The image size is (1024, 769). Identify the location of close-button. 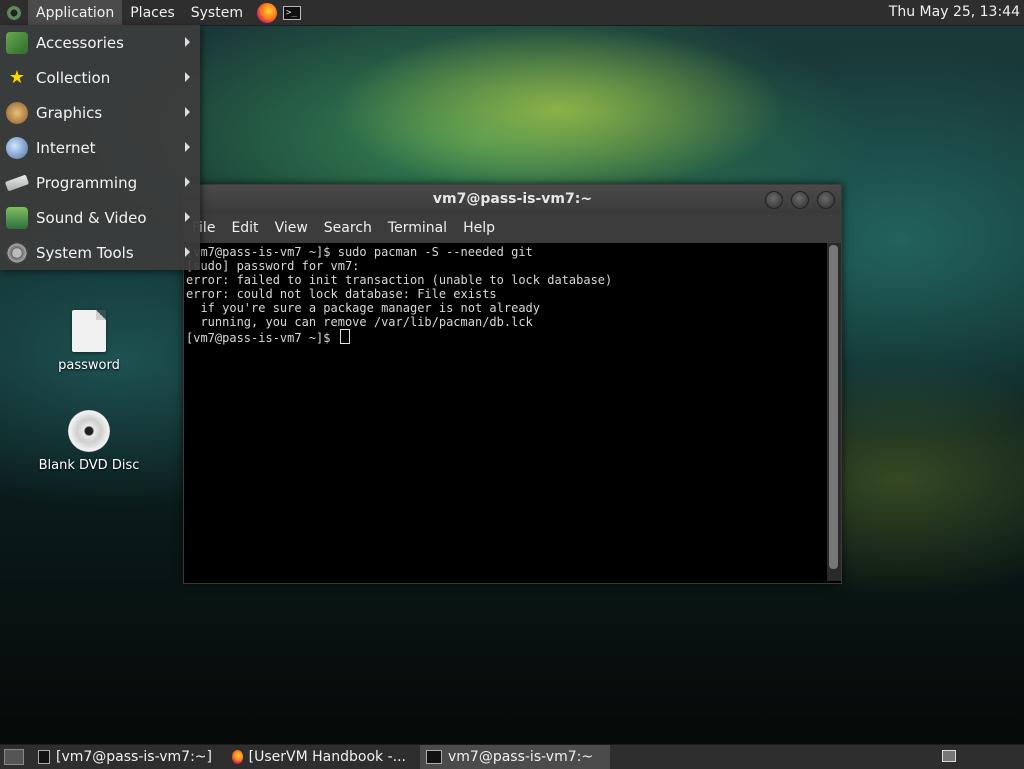
(826, 200).